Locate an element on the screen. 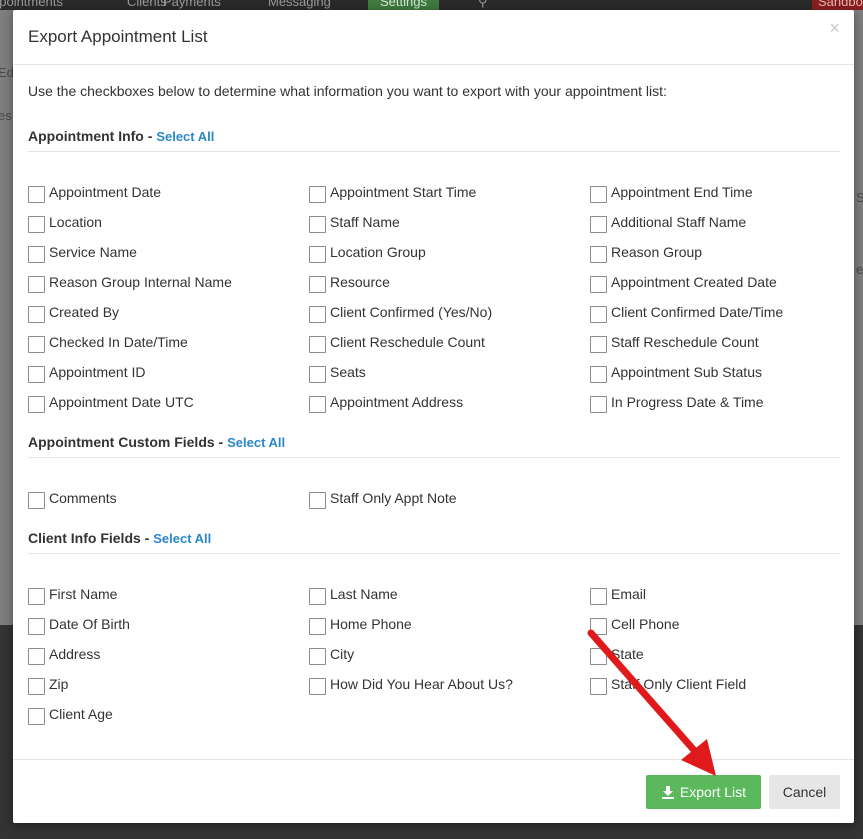 The height and width of the screenshot is (839, 863). export-option-checkbox: First Name is located at coordinates (72, 594).